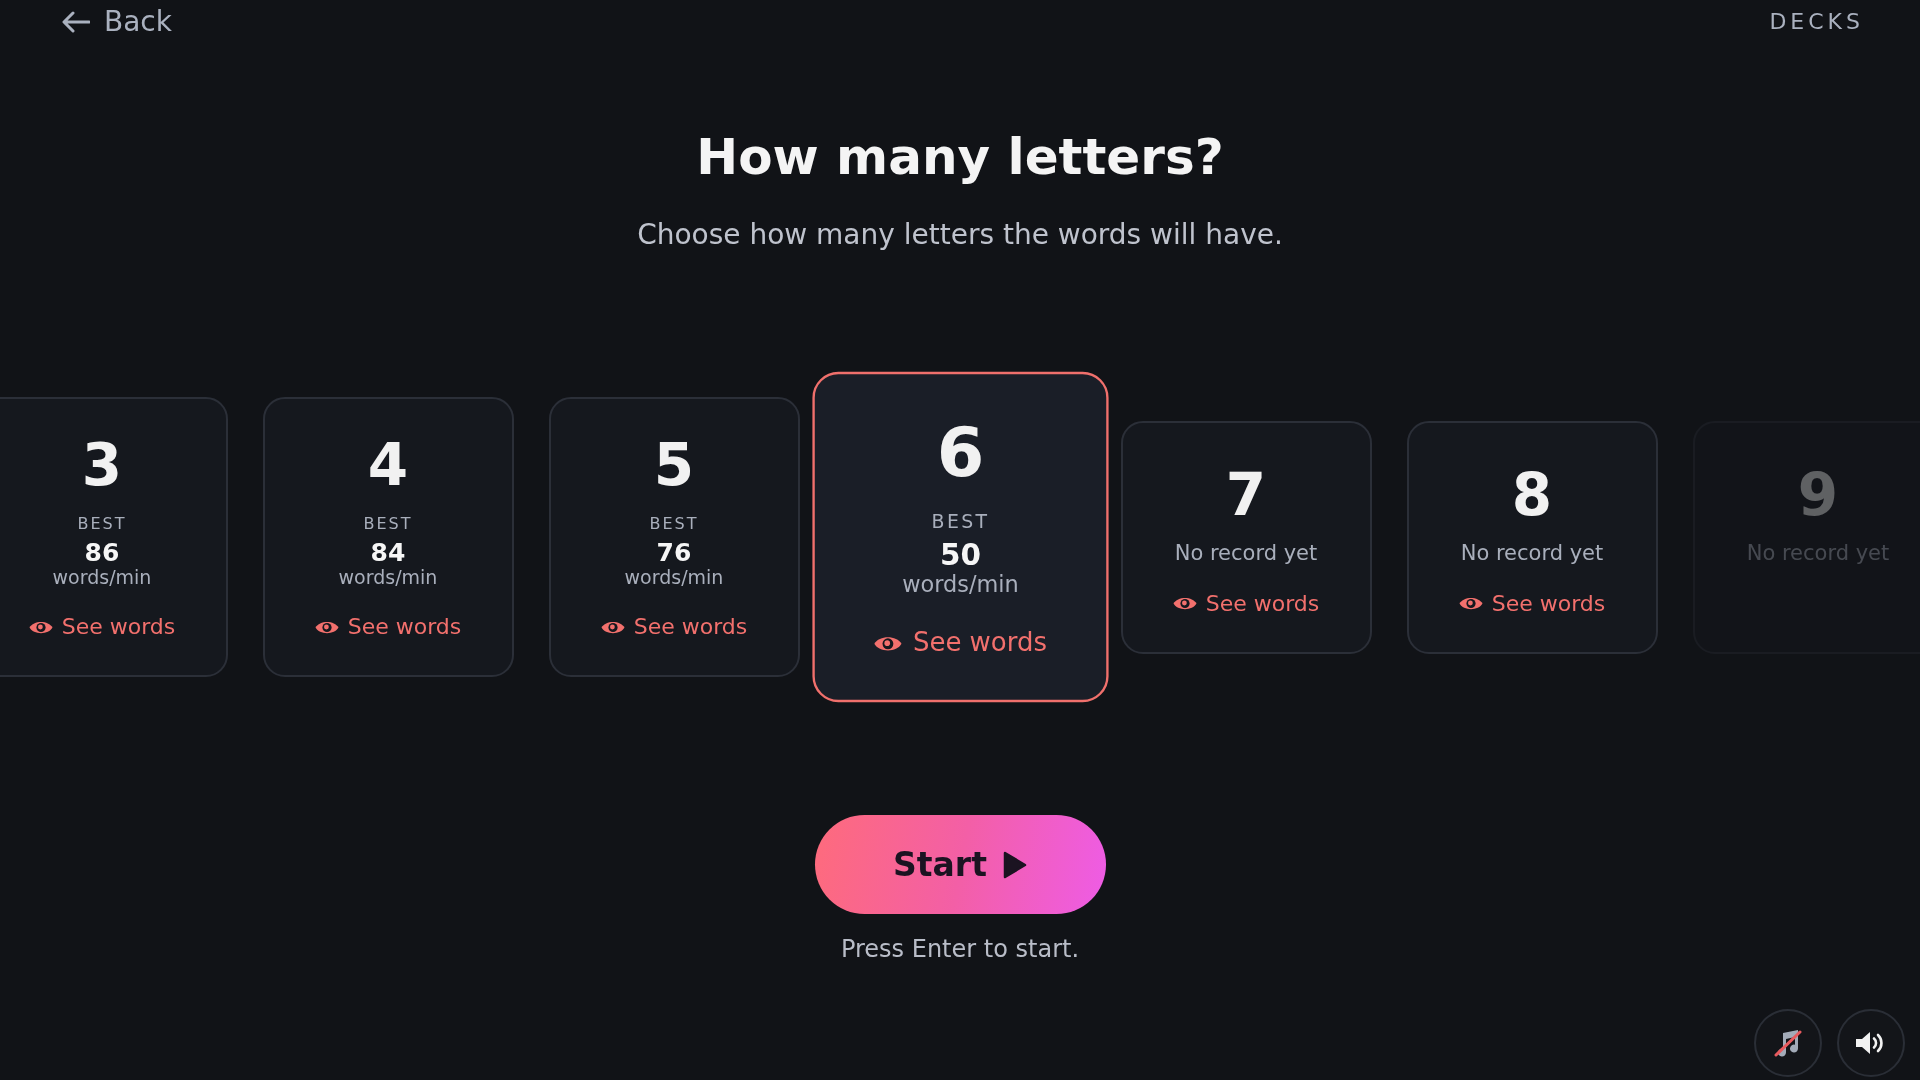 Image resolution: width=1920 pixels, height=1080 pixels. I want to click on music-off-icon, so click(1788, 1043).